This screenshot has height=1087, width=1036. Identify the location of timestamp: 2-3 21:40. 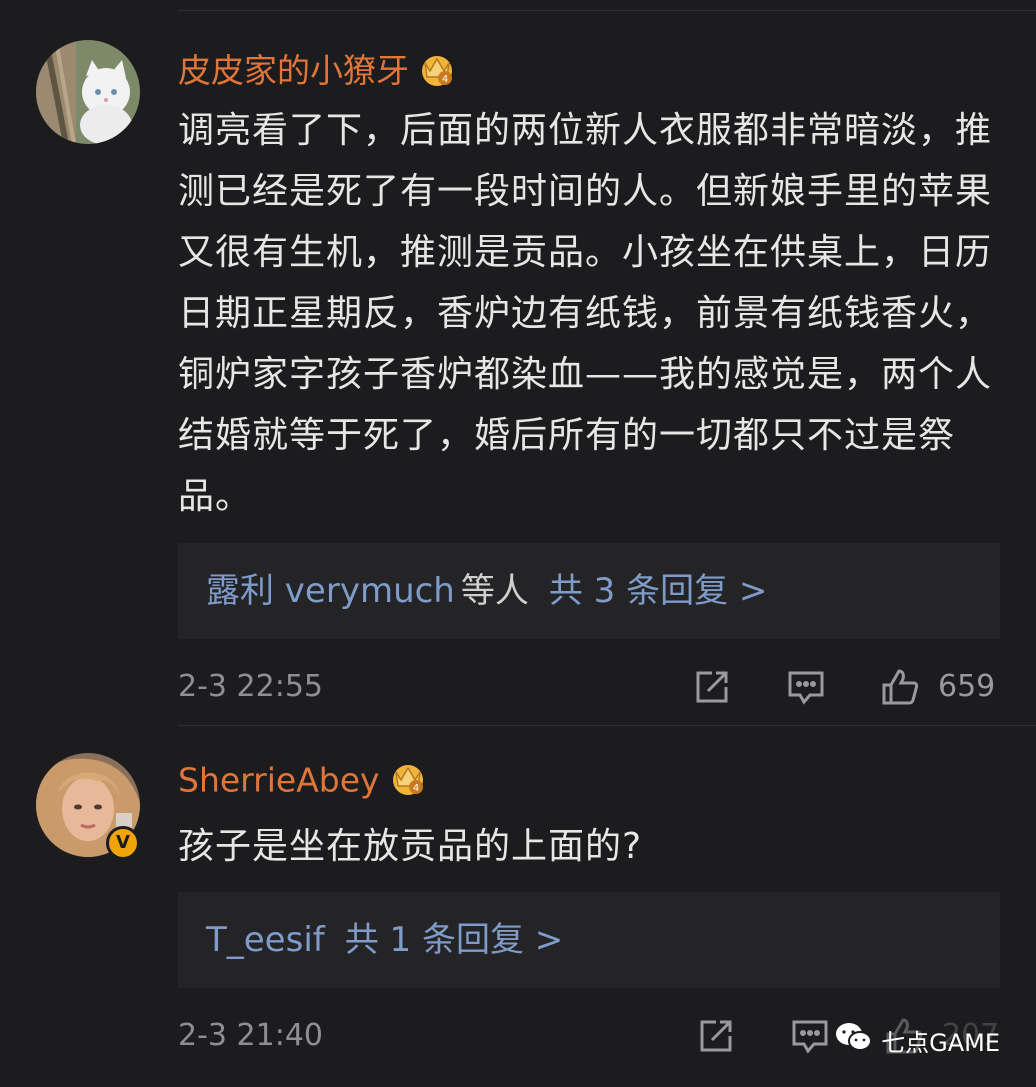
(250, 1035).